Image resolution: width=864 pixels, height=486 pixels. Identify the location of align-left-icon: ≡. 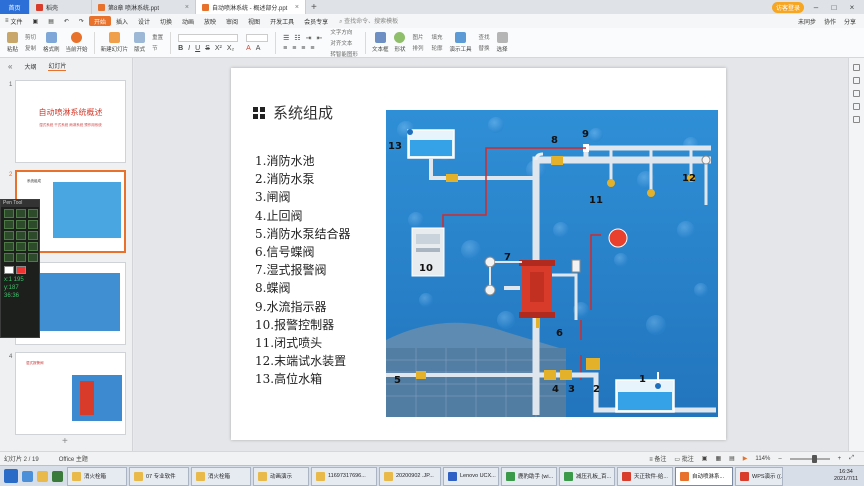
(285, 48).